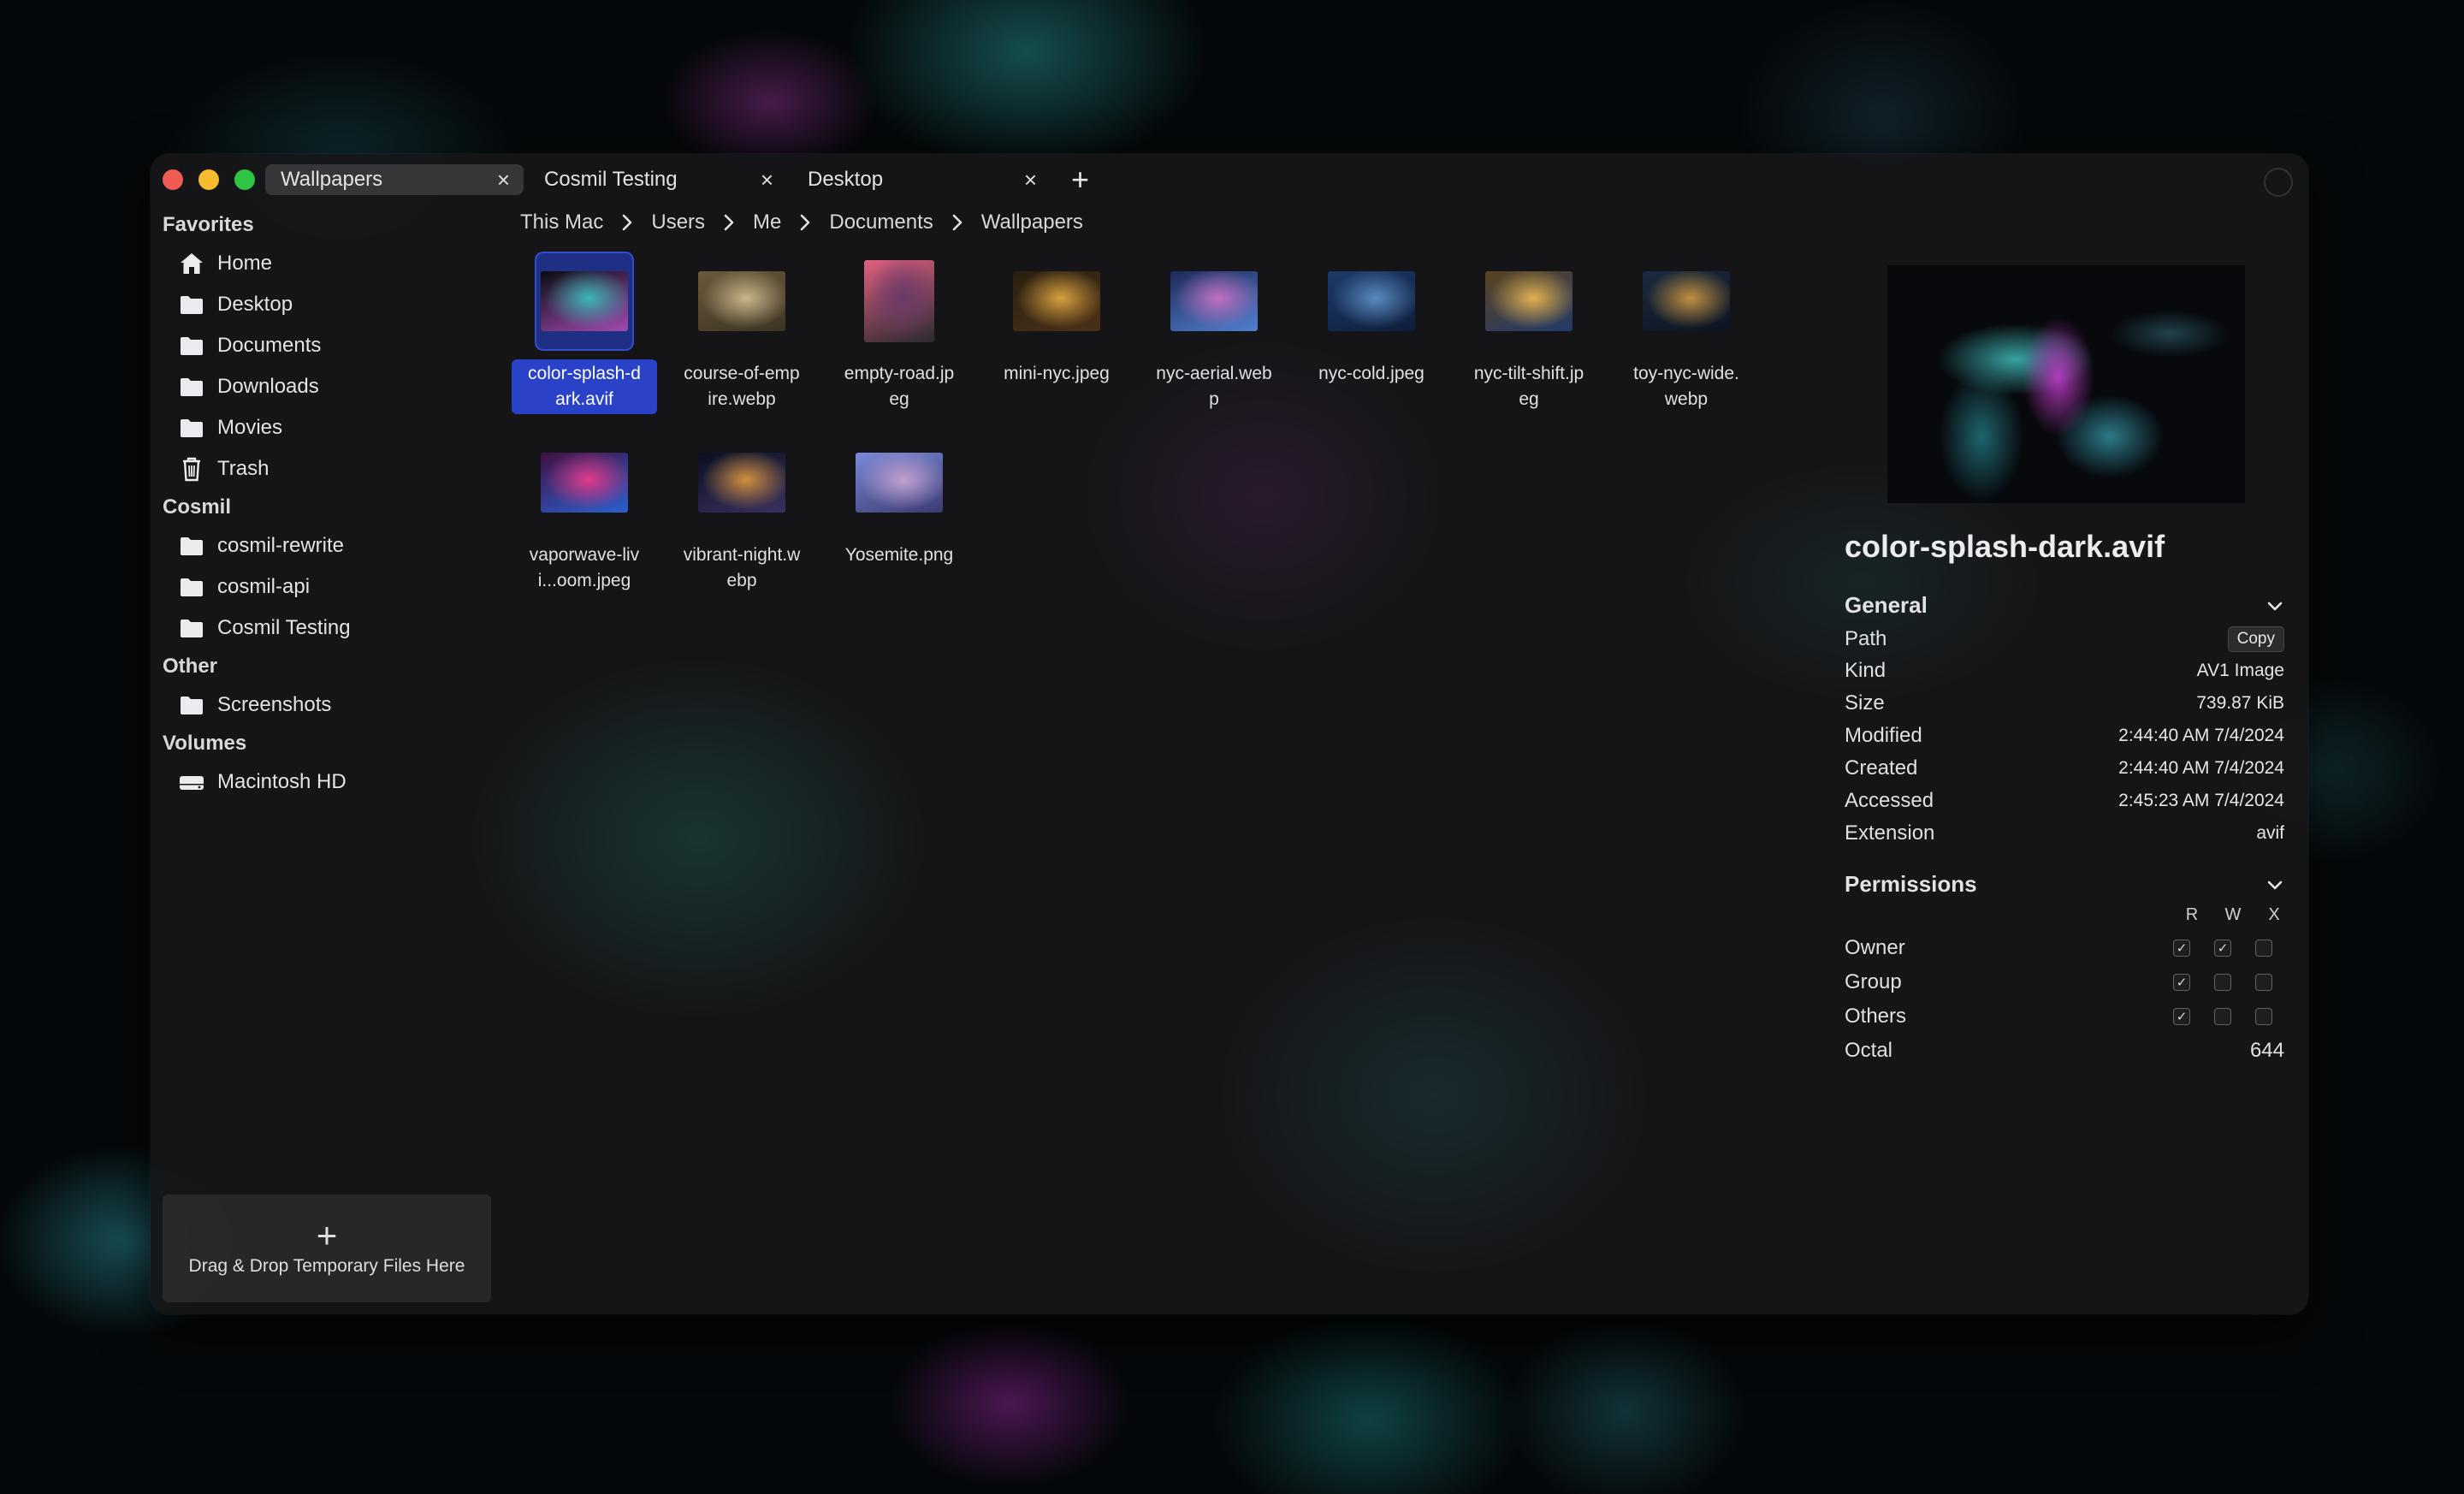 Image resolution: width=2464 pixels, height=1494 pixels. Describe the element at coordinates (1080, 179) in the screenshot. I see `new-tab-button: +` at that location.